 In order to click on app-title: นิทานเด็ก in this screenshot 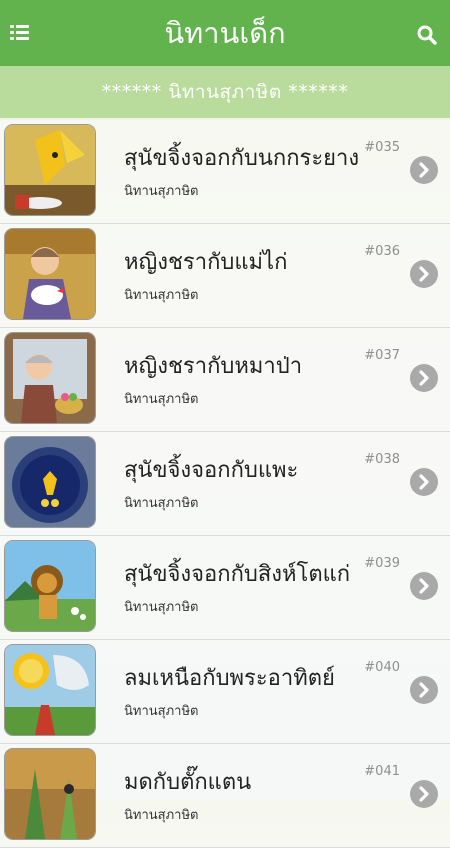, I will do `click(225, 33)`.